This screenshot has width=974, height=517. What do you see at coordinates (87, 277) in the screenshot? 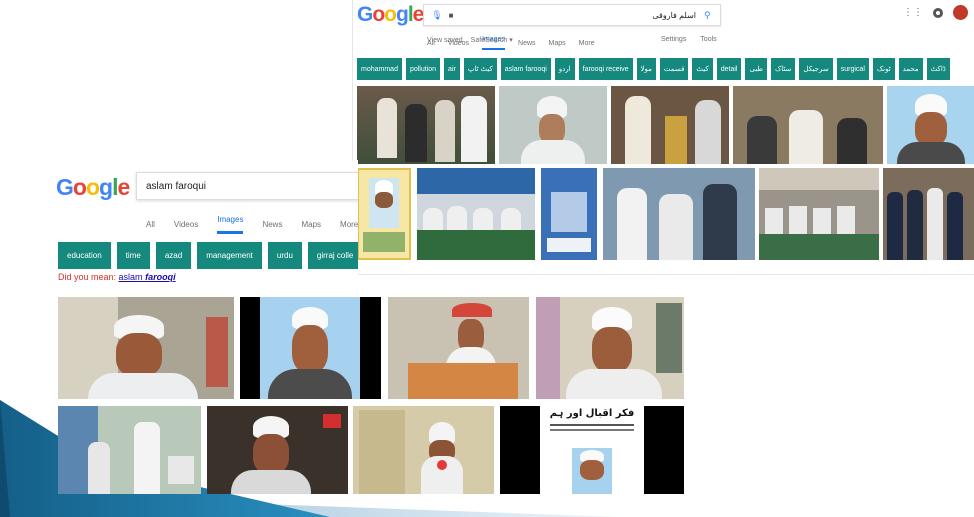
I see `did-you-mean-label: Did you mean:` at bounding box center [87, 277].